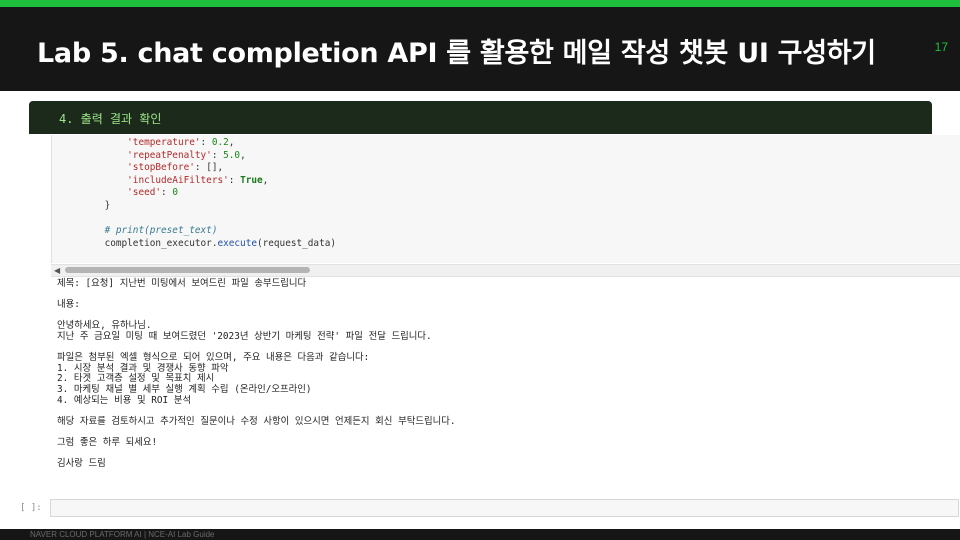  I want to click on section-label: 4. 출력 결과 확인, so click(110, 119).